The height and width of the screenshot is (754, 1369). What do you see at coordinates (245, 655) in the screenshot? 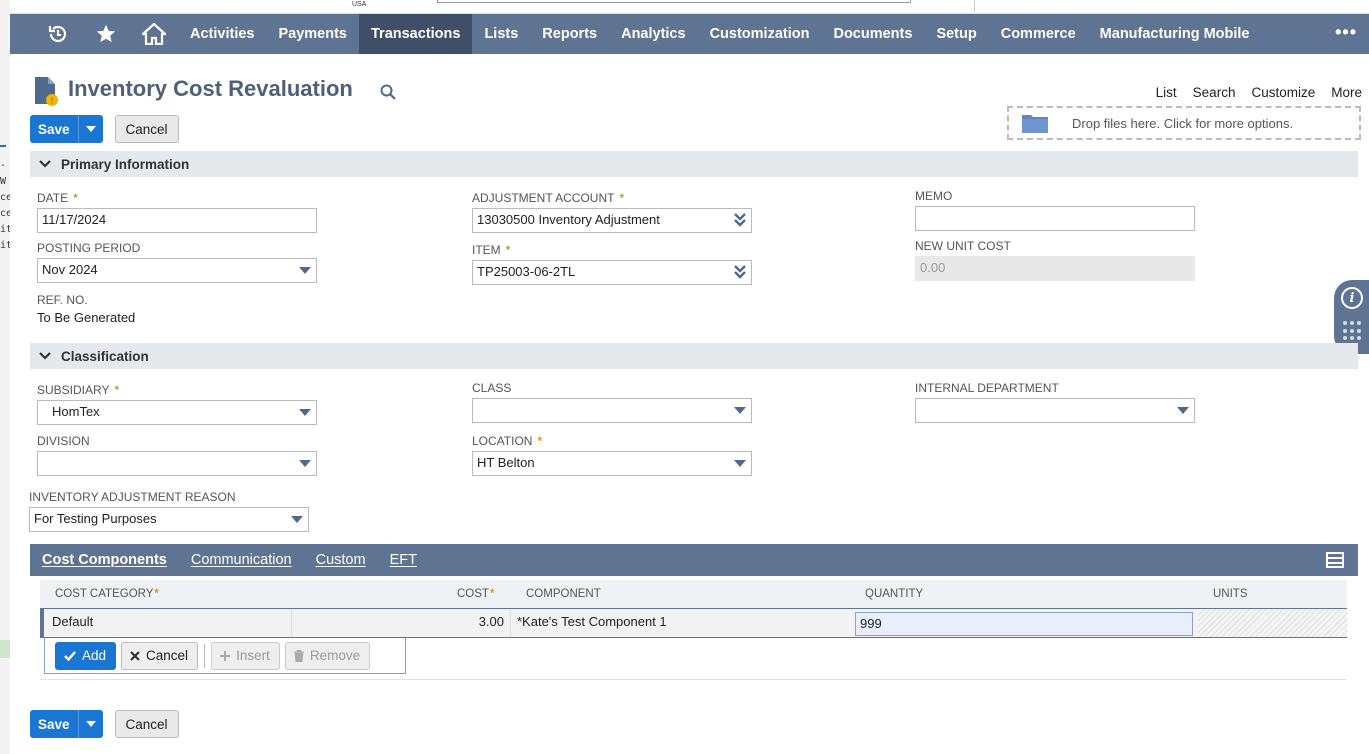
I see `insert-line-button: Insert` at bounding box center [245, 655].